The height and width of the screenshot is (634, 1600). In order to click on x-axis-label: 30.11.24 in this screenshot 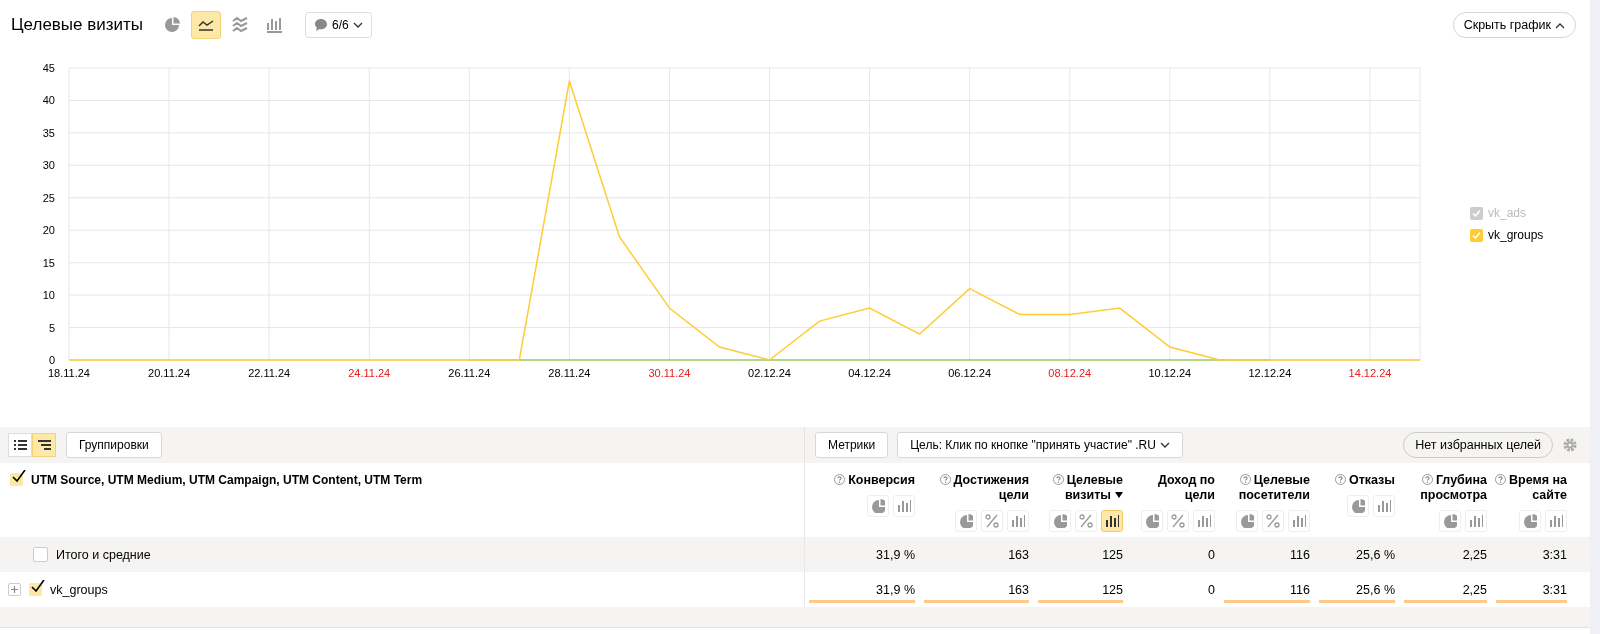, I will do `click(669, 373)`.